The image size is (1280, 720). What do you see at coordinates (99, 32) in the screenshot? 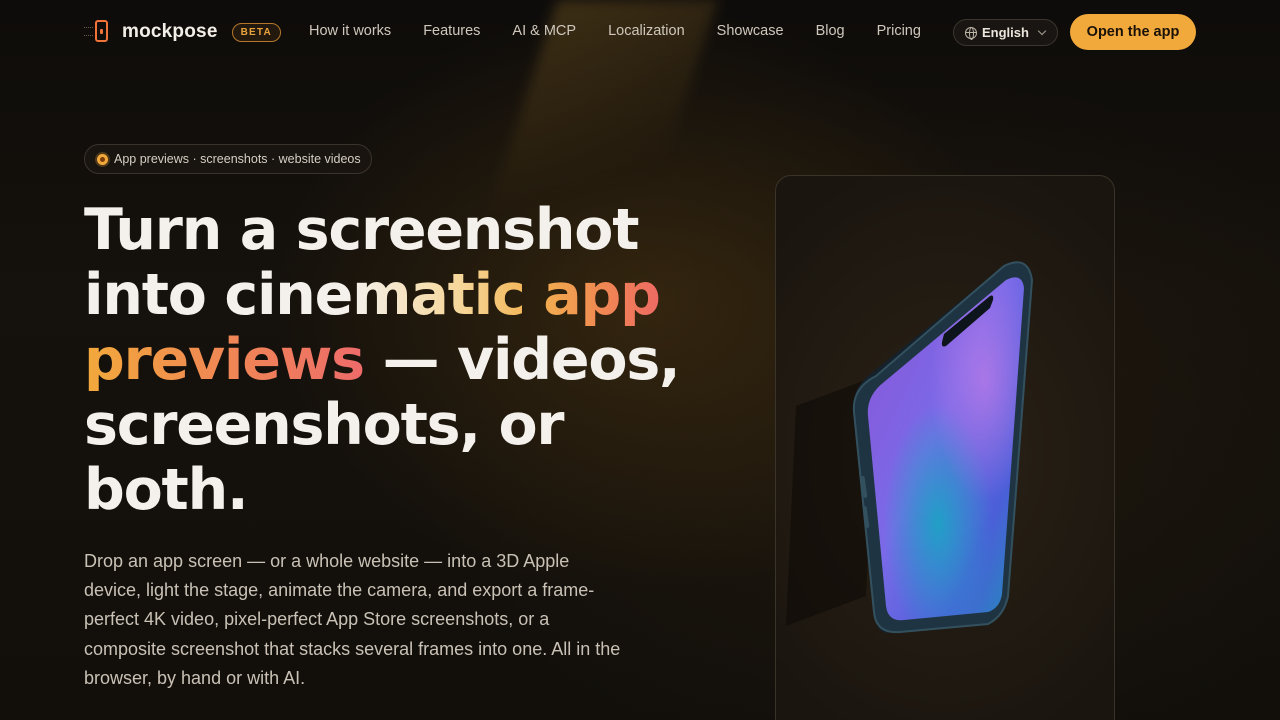
I see `phone-logo-icon` at bounding box center [99, 32].